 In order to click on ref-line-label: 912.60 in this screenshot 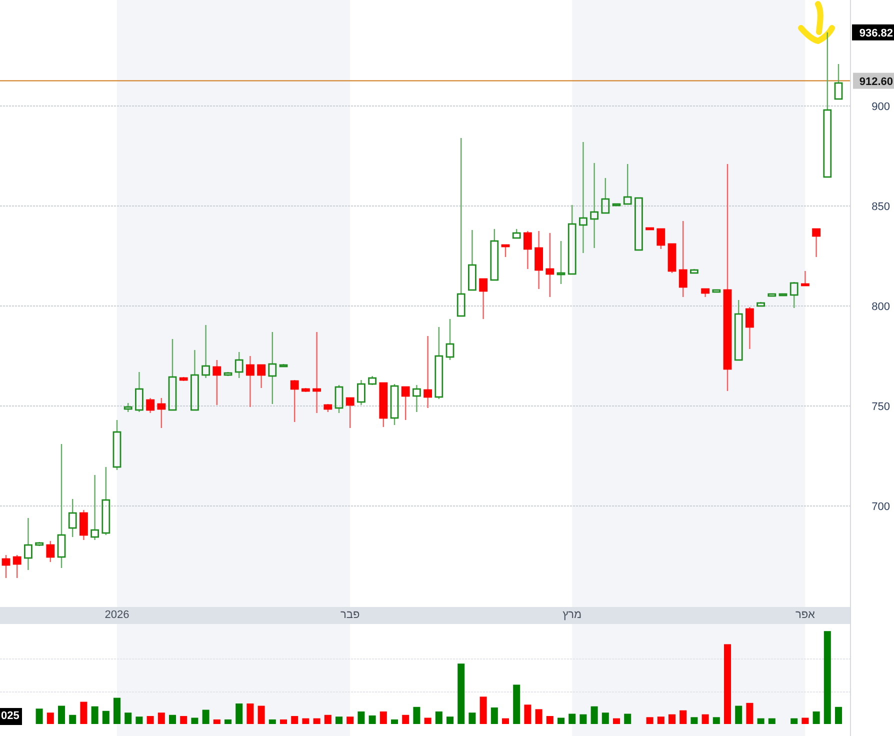, I will do `click(876, 82)`.